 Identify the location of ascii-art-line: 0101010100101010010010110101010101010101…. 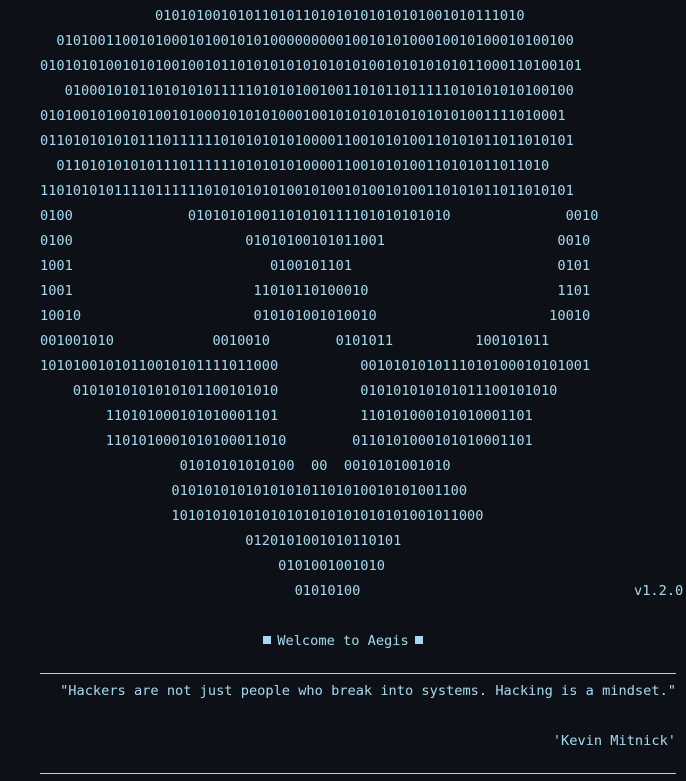
(311, 66).